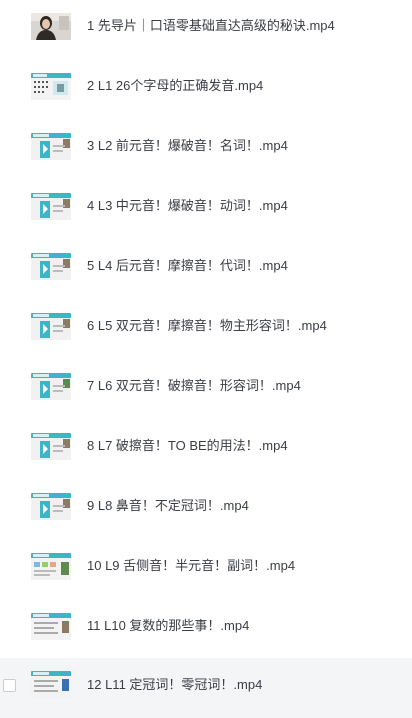 This screenshot has height=718, width=412. I want to click on file-row: 2 L1 26个字母的正确发音.mp4, so click(206, 90).